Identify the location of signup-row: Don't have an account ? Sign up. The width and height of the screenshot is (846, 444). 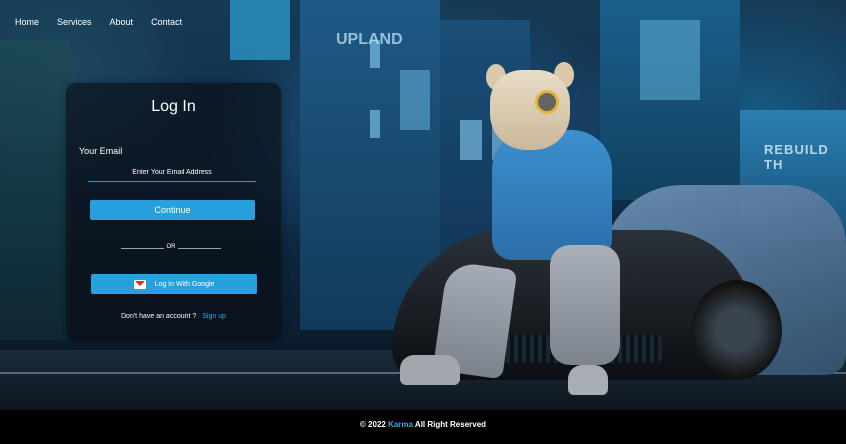
(173, 316).